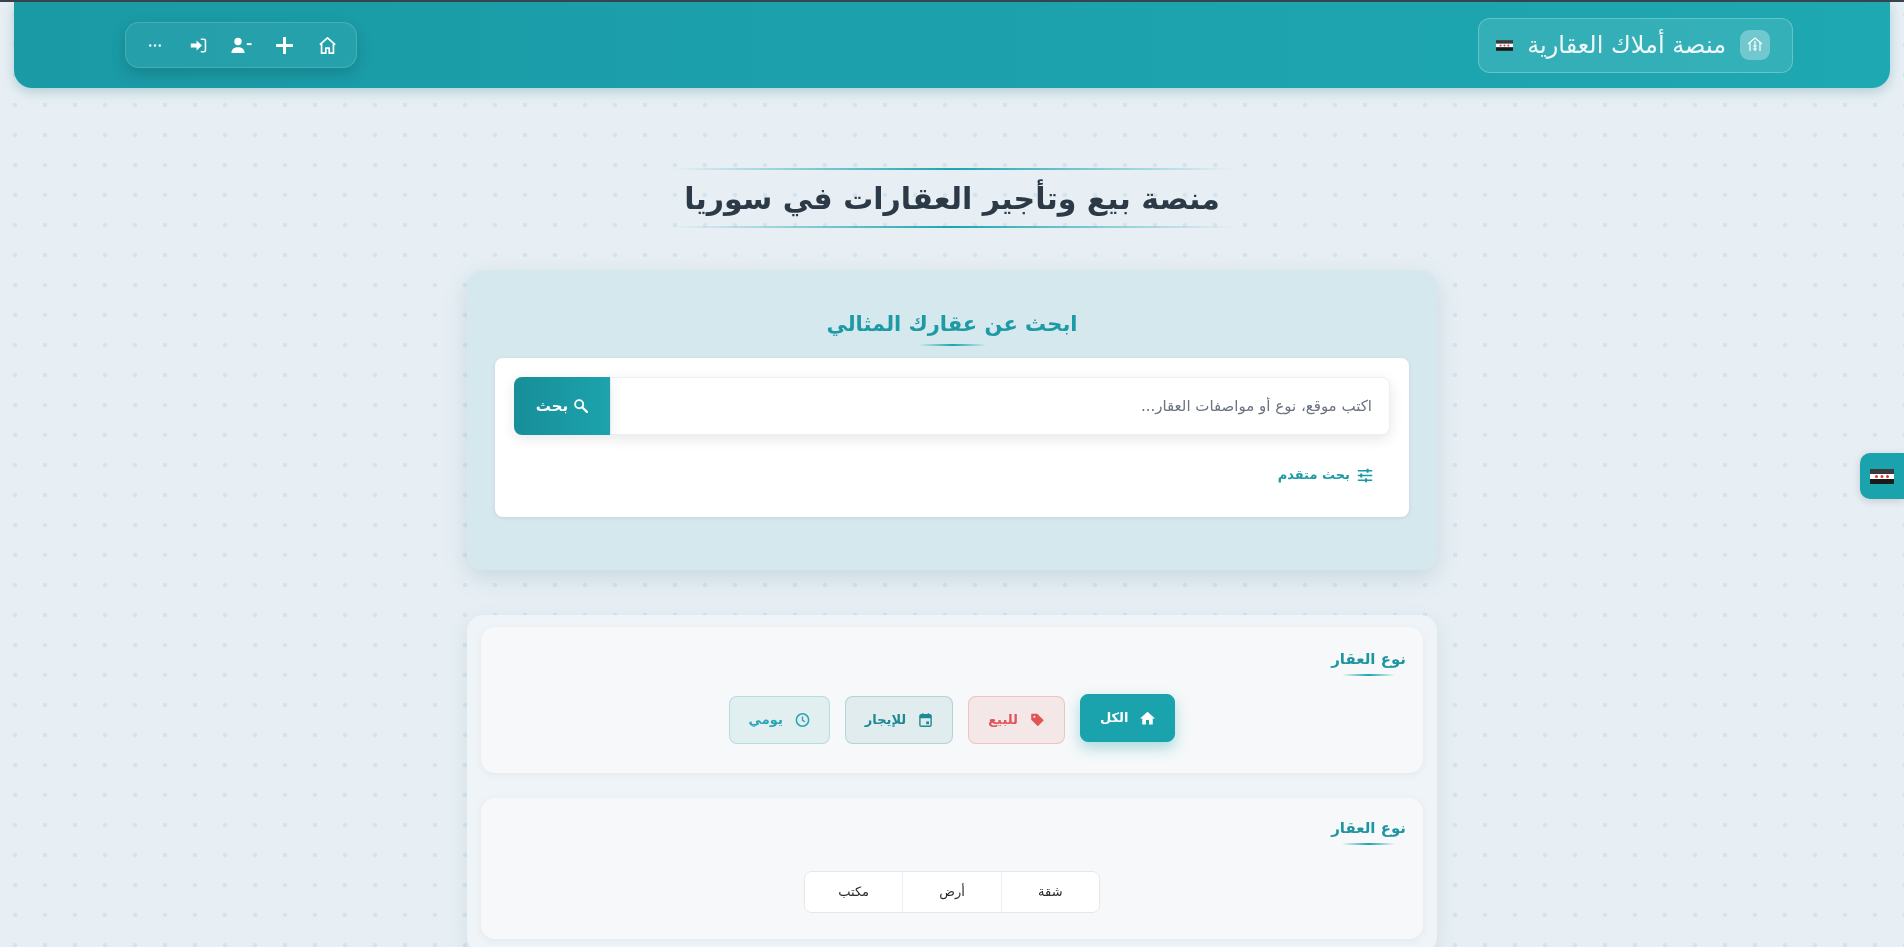  I want to click on filter-chip: الكل, so click(1127, 718).